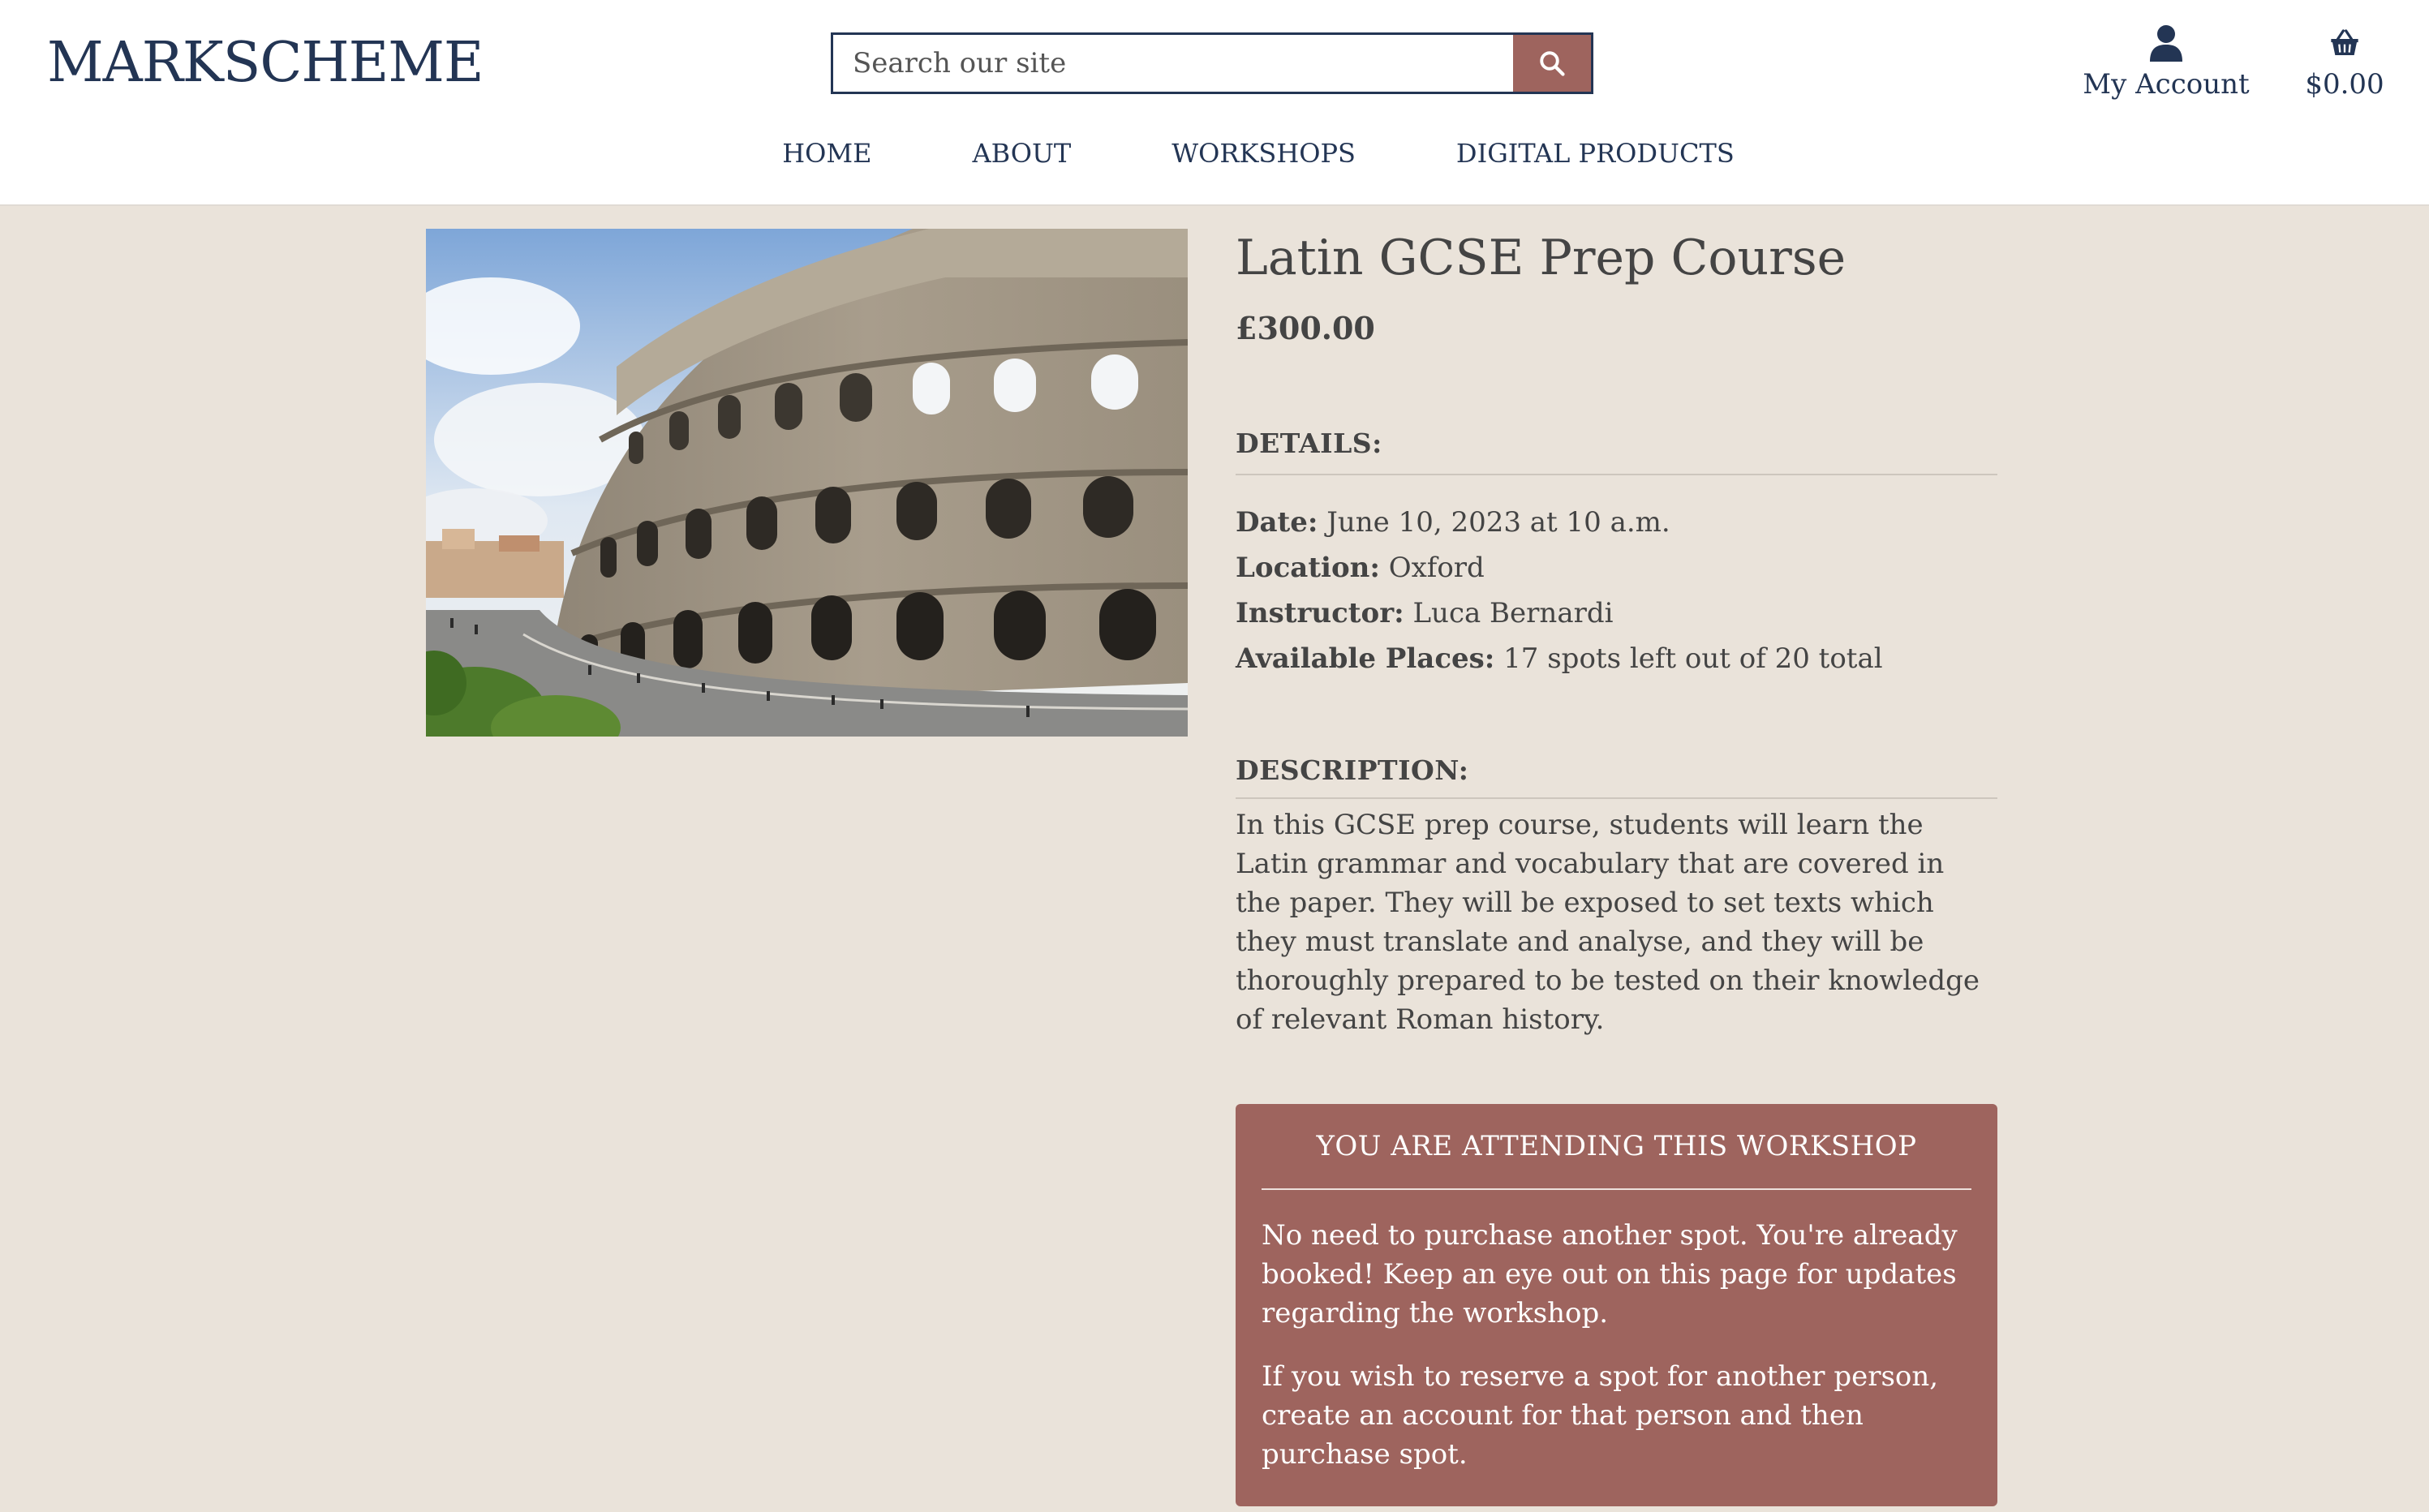  I want to click on search-input, so click(1173, 63).